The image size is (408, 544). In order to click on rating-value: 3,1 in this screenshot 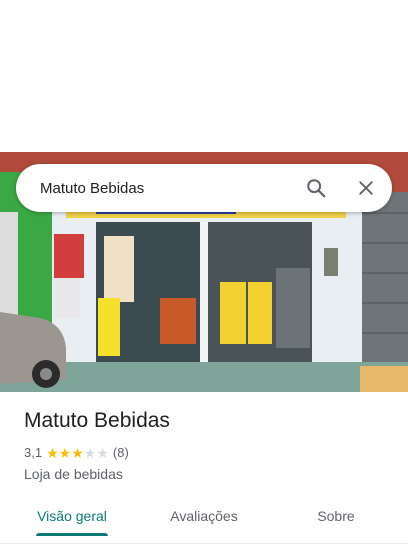, I will do `click(33, 452)`.